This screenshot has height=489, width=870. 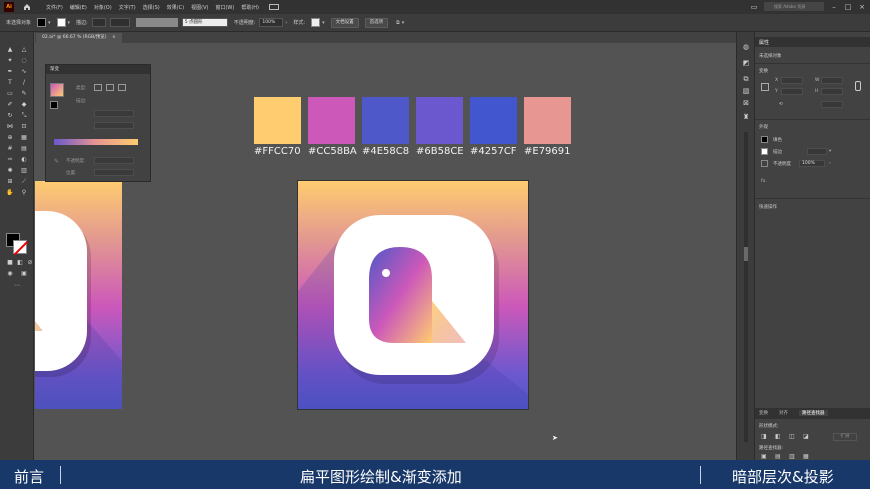 What do you see at coordinates (24, 182) in the screenshot?
I see `slice-tool-icon: ⟋` at bounding box center [24, 182].